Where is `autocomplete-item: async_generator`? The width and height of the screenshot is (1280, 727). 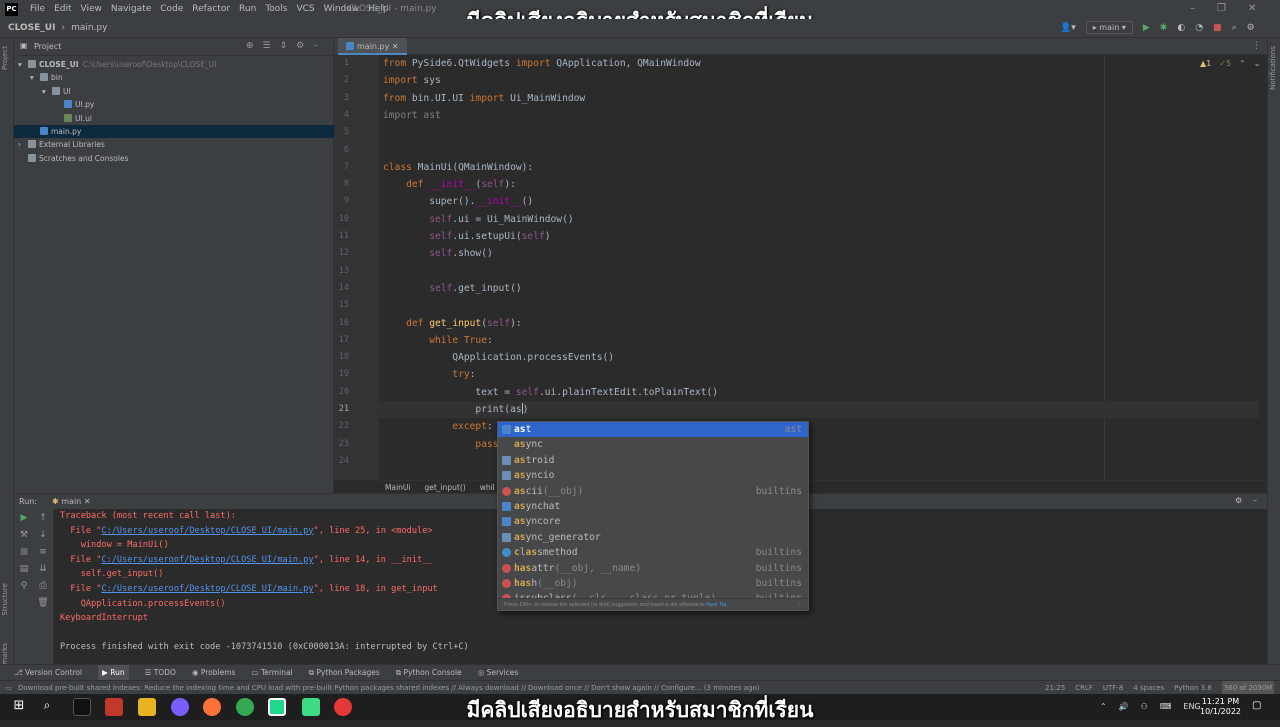 autocomplete-item: async_generator is located at coordinates (653, 537).